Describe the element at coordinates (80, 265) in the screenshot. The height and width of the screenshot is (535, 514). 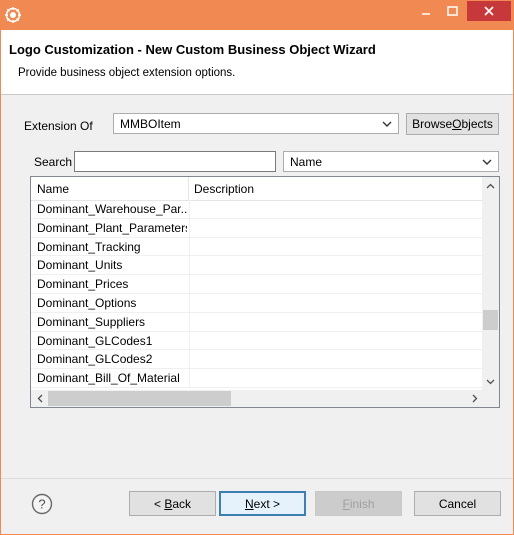
I see `row-name: Dominant_Units` at that location.